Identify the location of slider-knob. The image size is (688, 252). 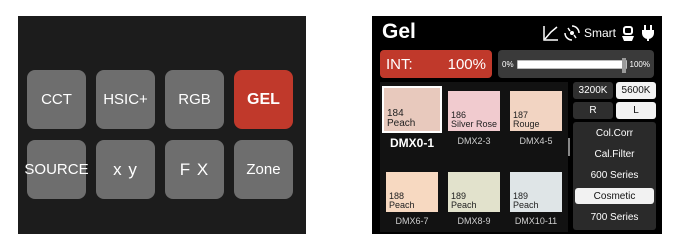
(623, 65).